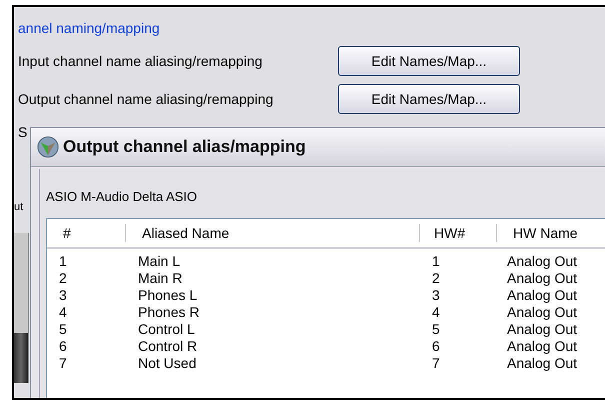 Image resolution: width=605 pixels, height=402 pixels. Describe the element at coordinates (458, 233) in the screenshot. I see `column-header: HW#` at that location.